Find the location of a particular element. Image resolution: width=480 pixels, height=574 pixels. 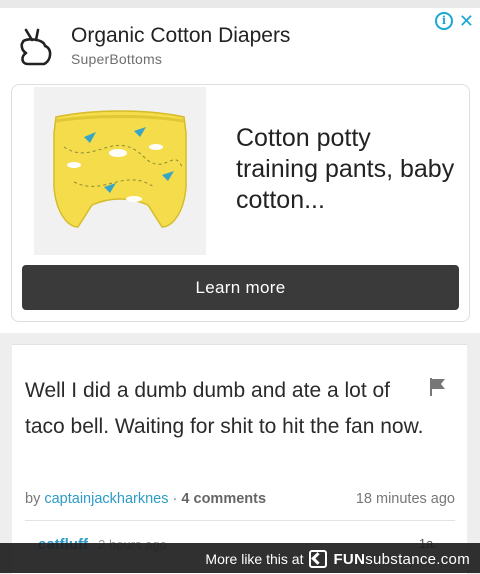

superbottoms-logo-icon is located at coordinates (36, 47).